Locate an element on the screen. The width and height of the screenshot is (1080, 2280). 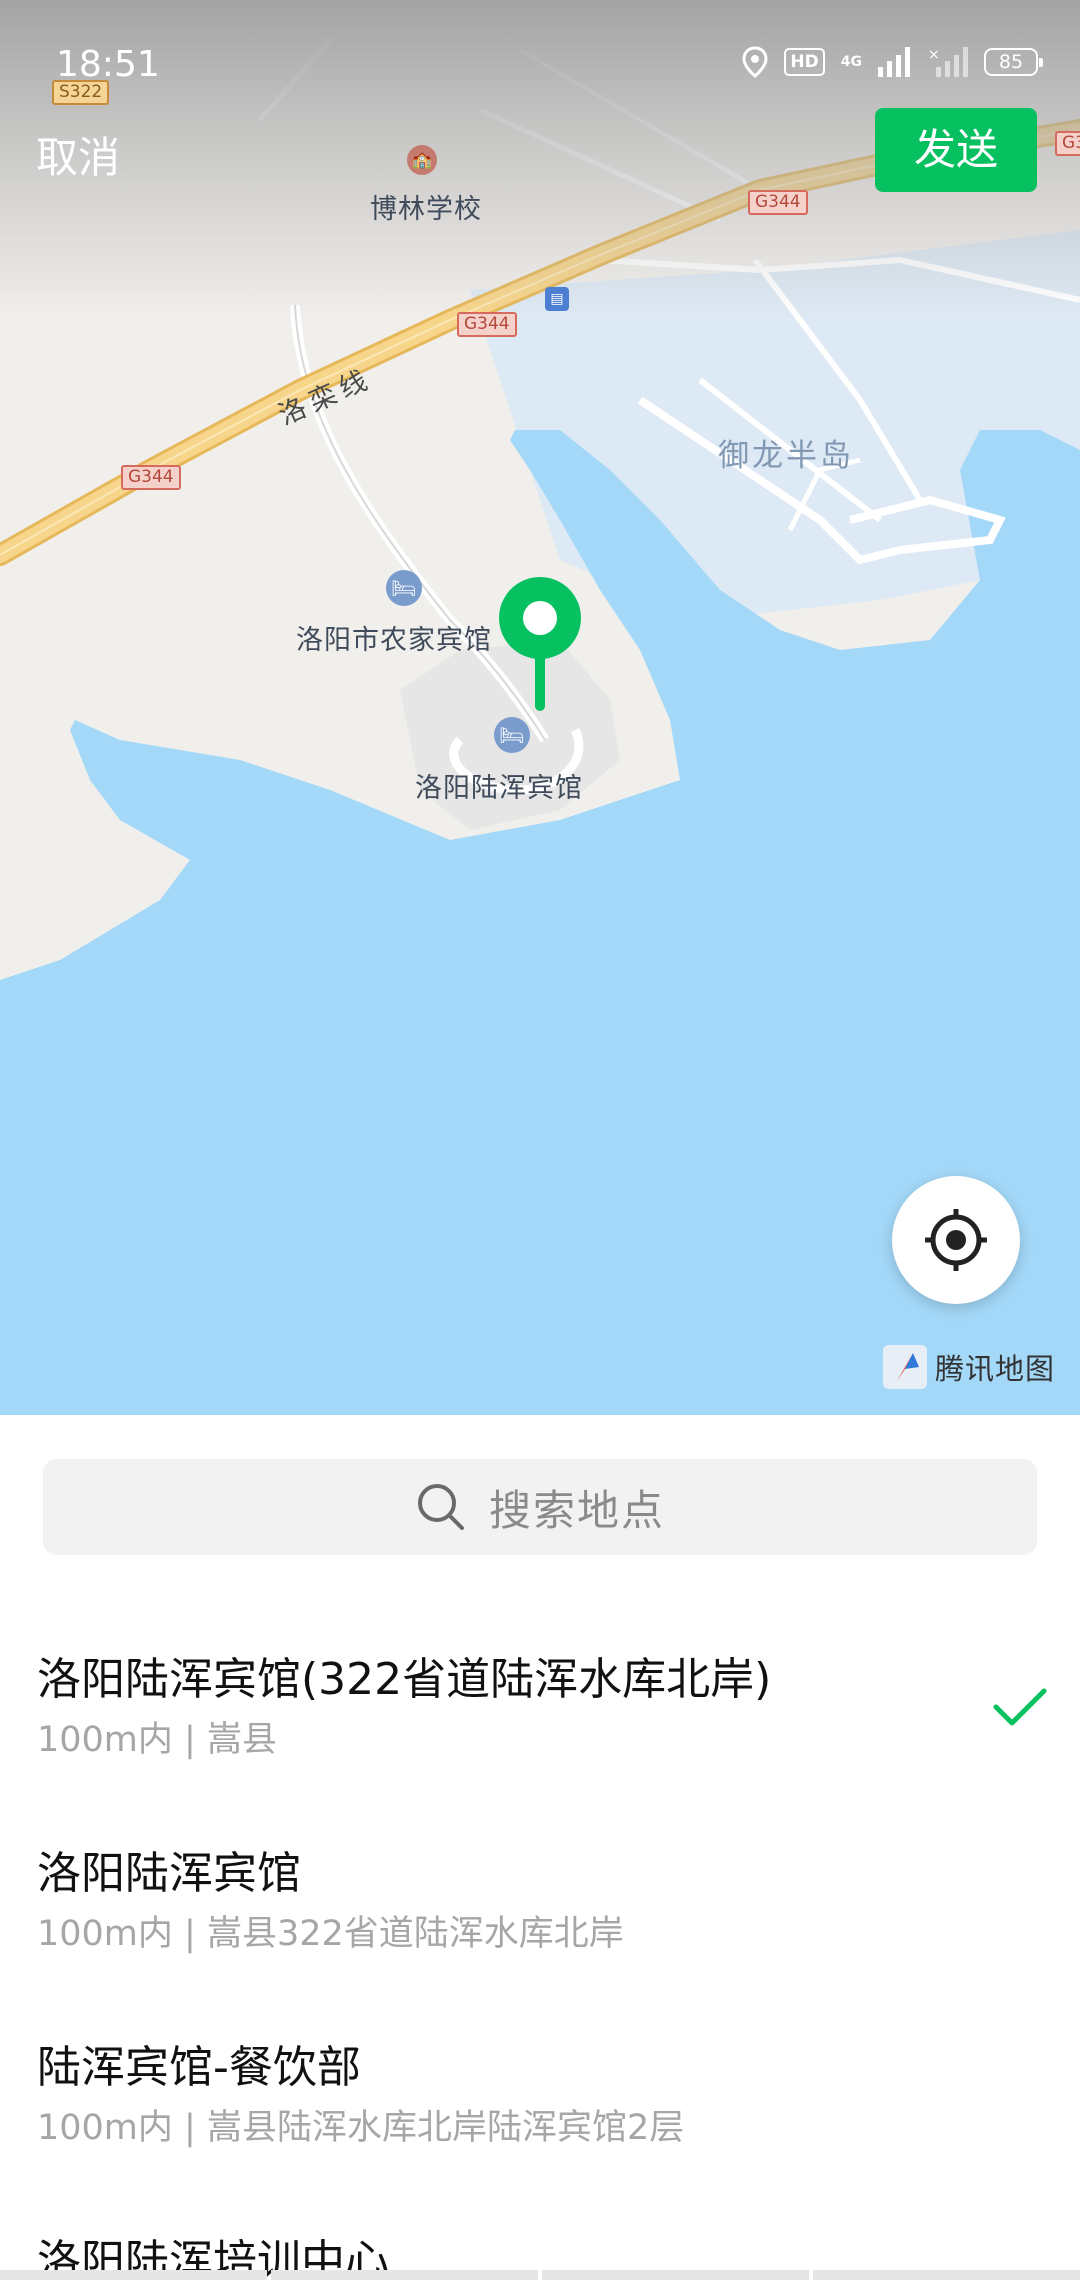
location-pin-icon is located at coordinates (540, 645).